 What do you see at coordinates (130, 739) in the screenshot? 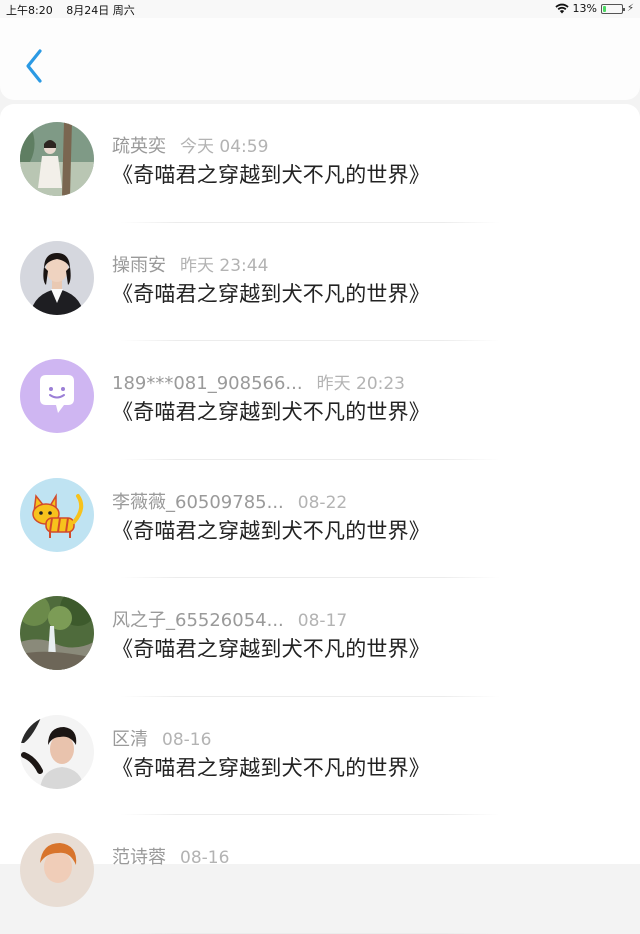
I see `user-name: 区清` at bounding box center [130, 739].